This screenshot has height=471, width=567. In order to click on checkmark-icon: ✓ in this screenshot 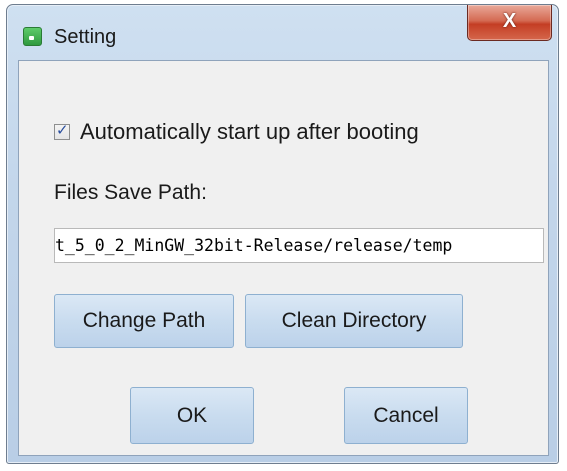, I will do `click(62, 130)`.